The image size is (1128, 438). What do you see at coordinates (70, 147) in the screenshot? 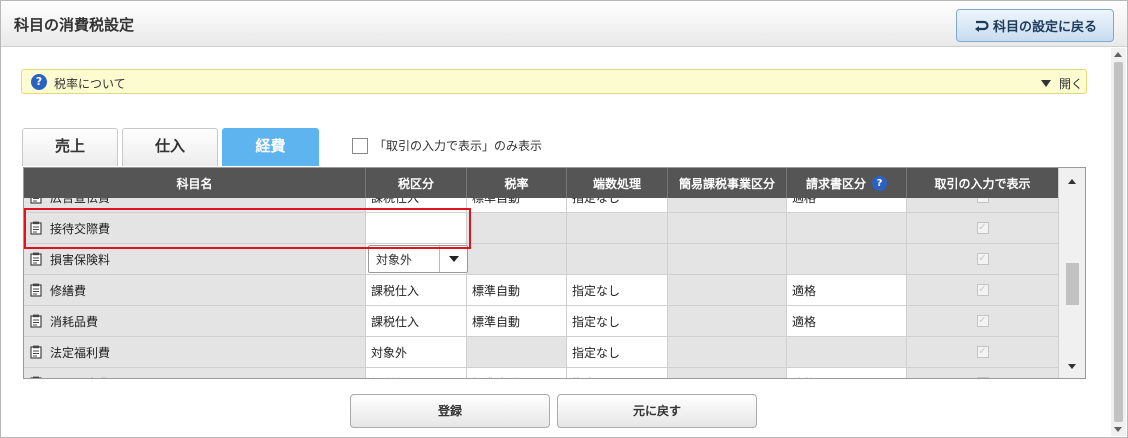
I see `tab-sales: 売上` at bounding box center [70, 147].